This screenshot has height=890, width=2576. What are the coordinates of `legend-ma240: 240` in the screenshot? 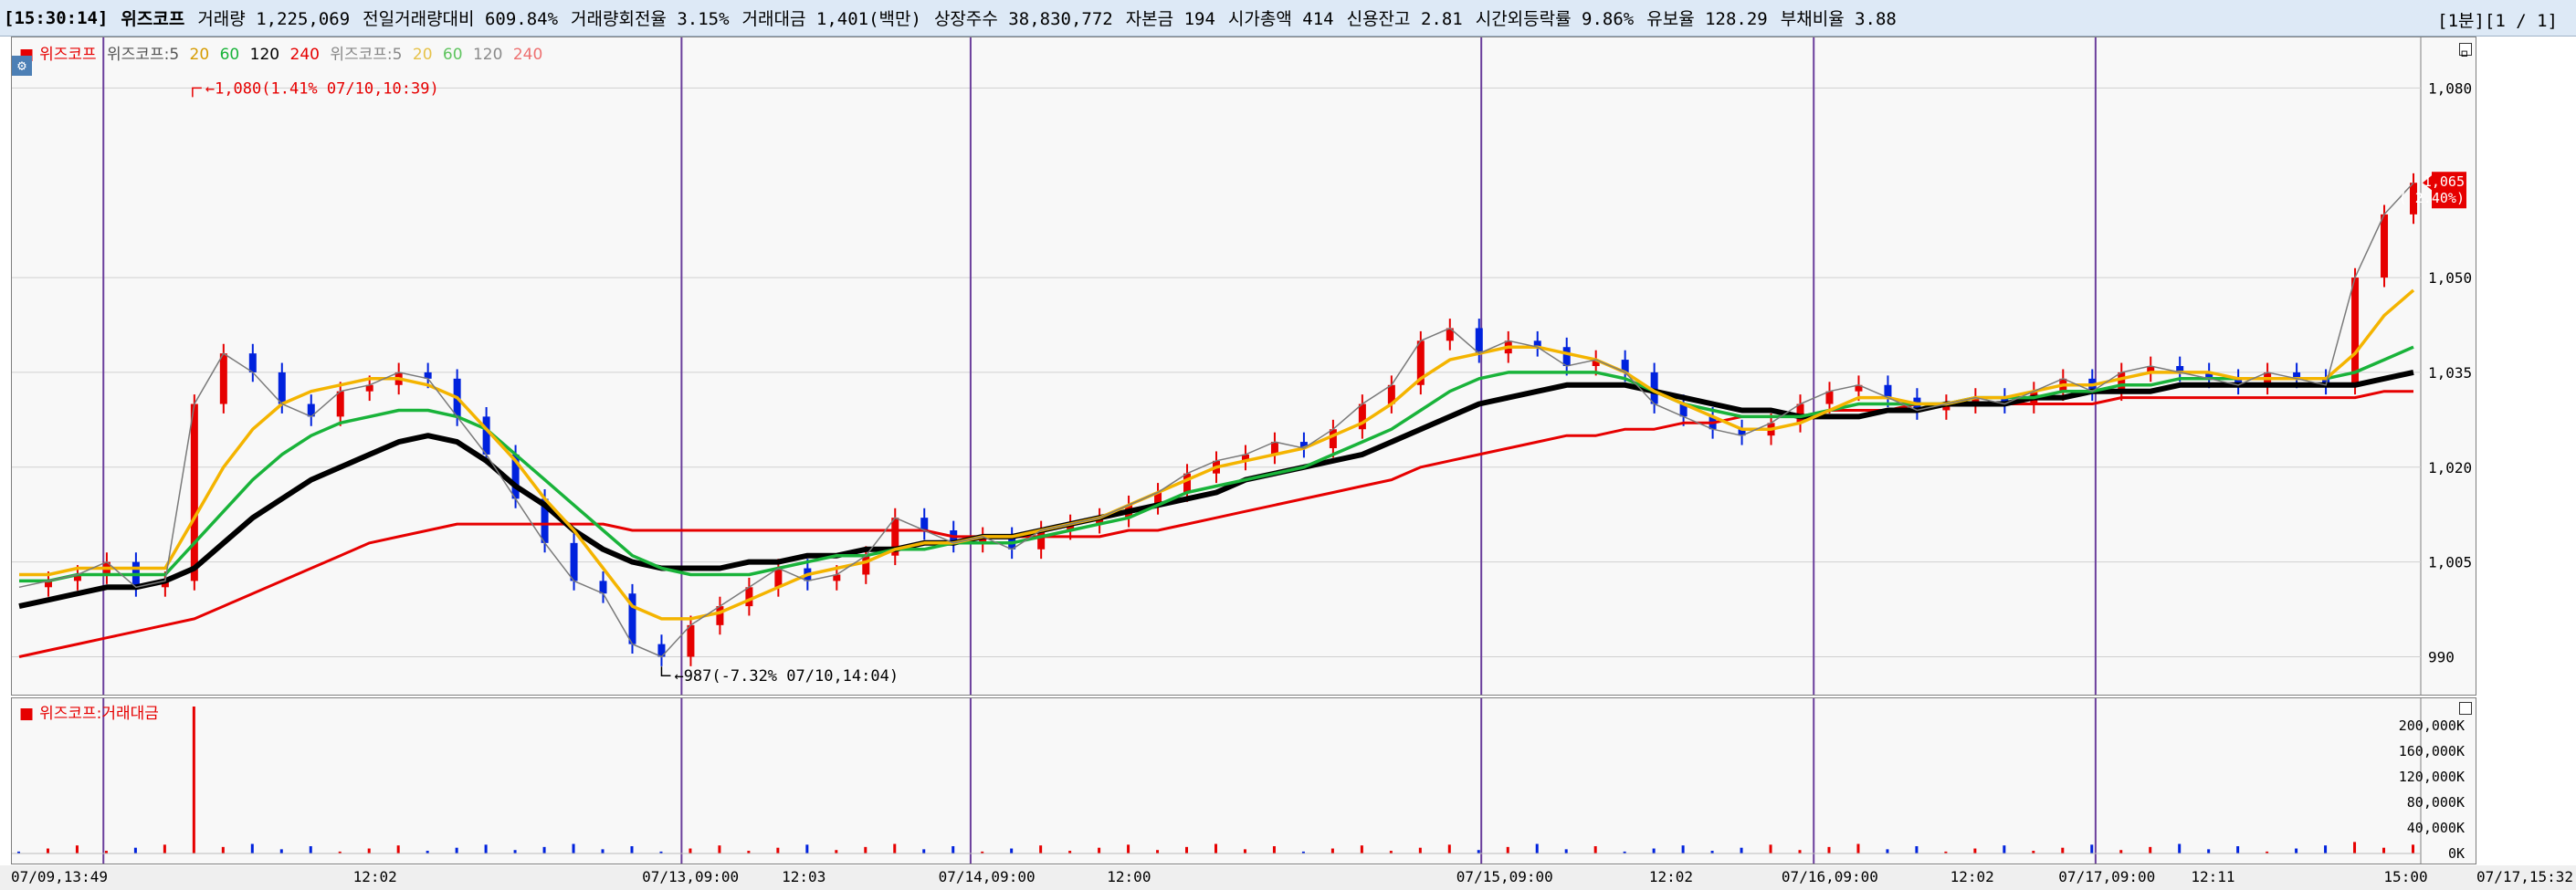 It's located at (304, 55).